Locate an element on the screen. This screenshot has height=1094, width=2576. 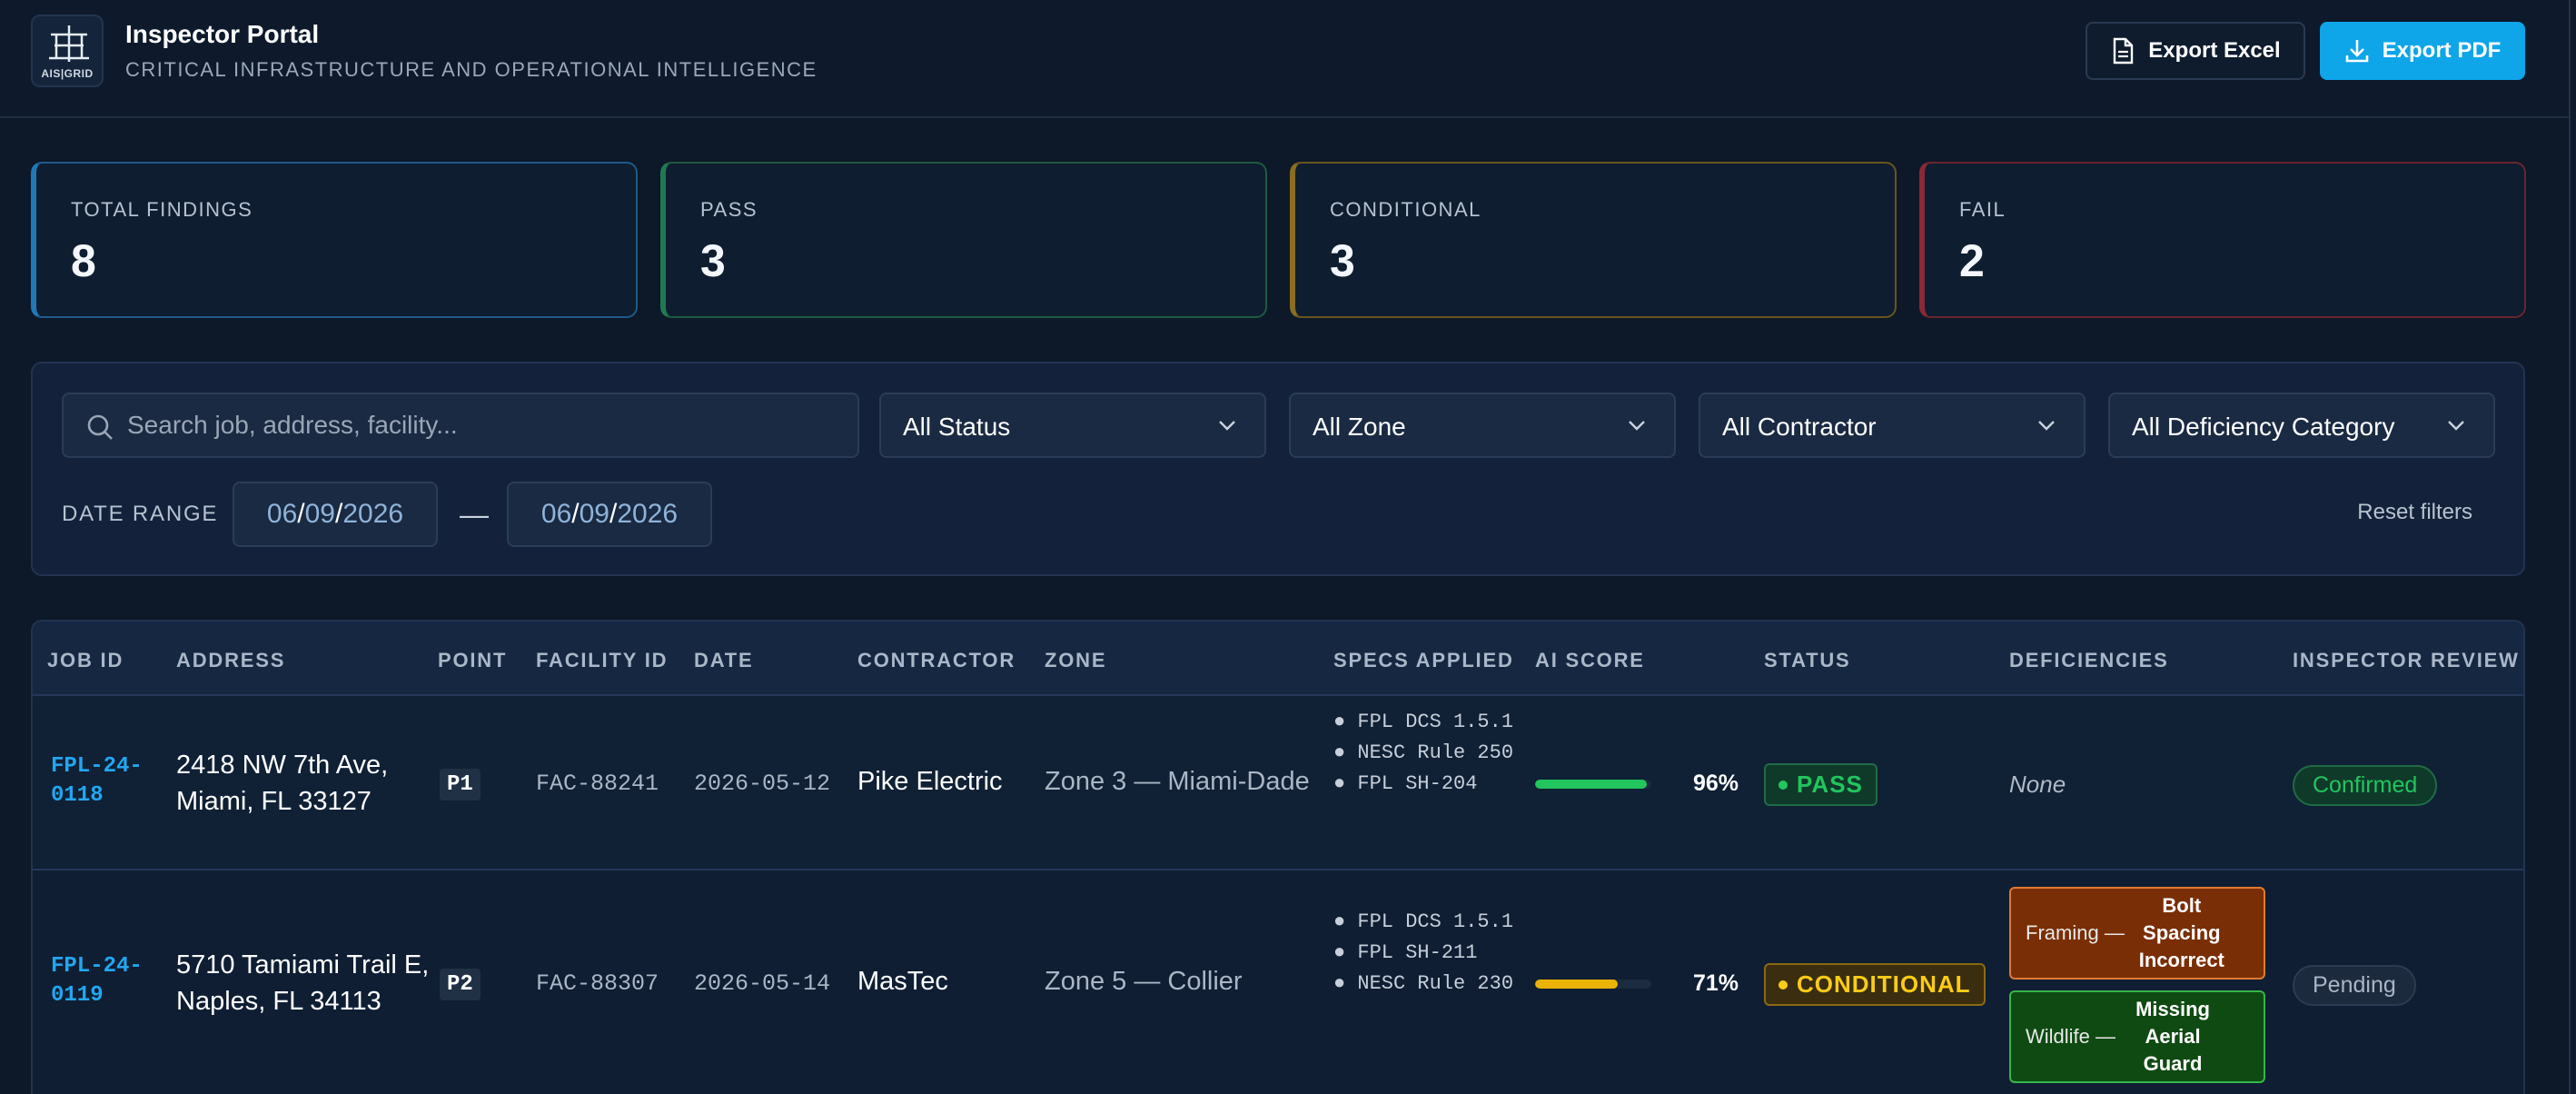
job-id-link: FPL-24-0119 is located at coordinates (101, 981).